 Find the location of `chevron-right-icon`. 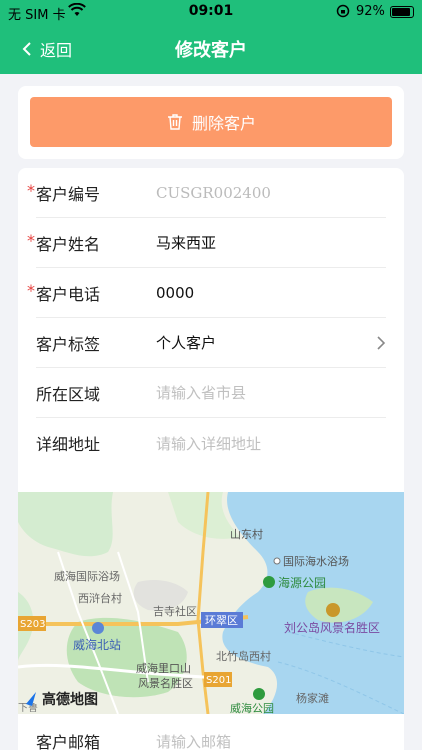

chevron-right-icon is located at coordinates (381, 343).